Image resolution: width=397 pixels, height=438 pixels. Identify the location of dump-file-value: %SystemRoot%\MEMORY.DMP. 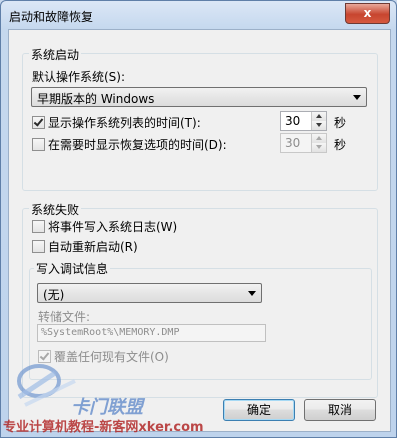
(110, 332).